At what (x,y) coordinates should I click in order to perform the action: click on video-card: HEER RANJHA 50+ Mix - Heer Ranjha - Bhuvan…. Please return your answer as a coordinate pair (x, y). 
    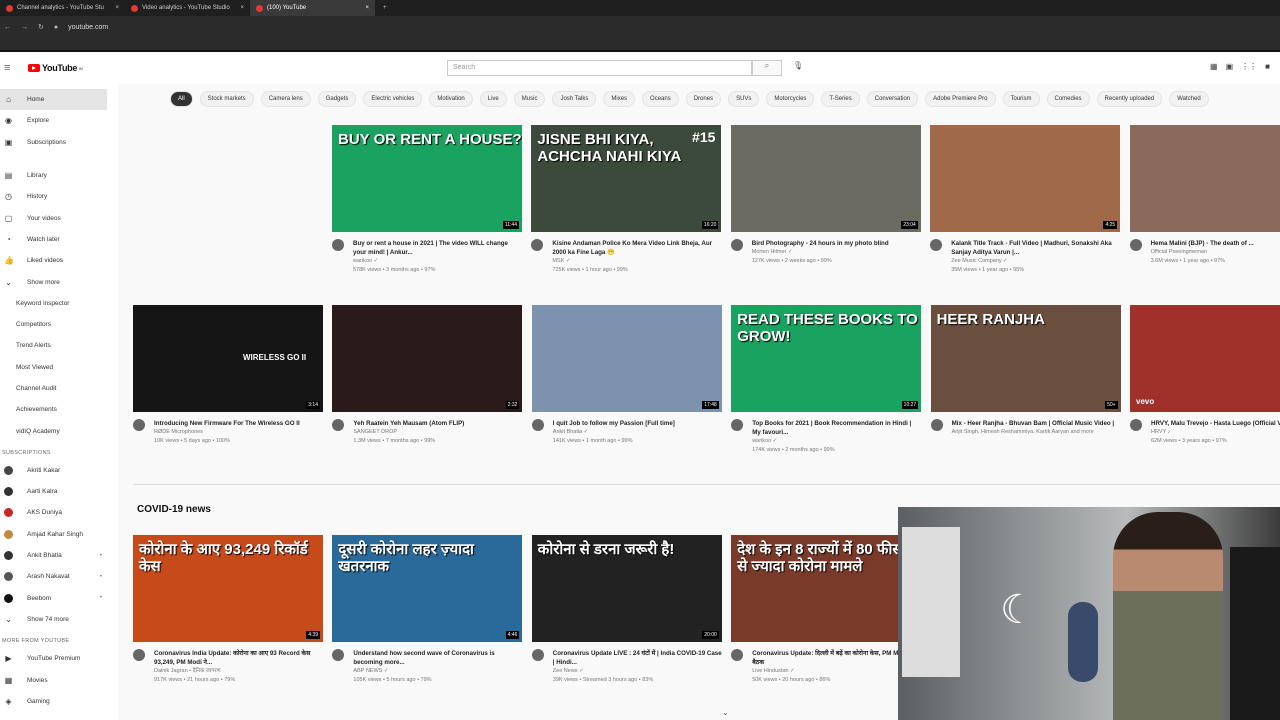
    Looking at the image, I should click on (1025, 371).